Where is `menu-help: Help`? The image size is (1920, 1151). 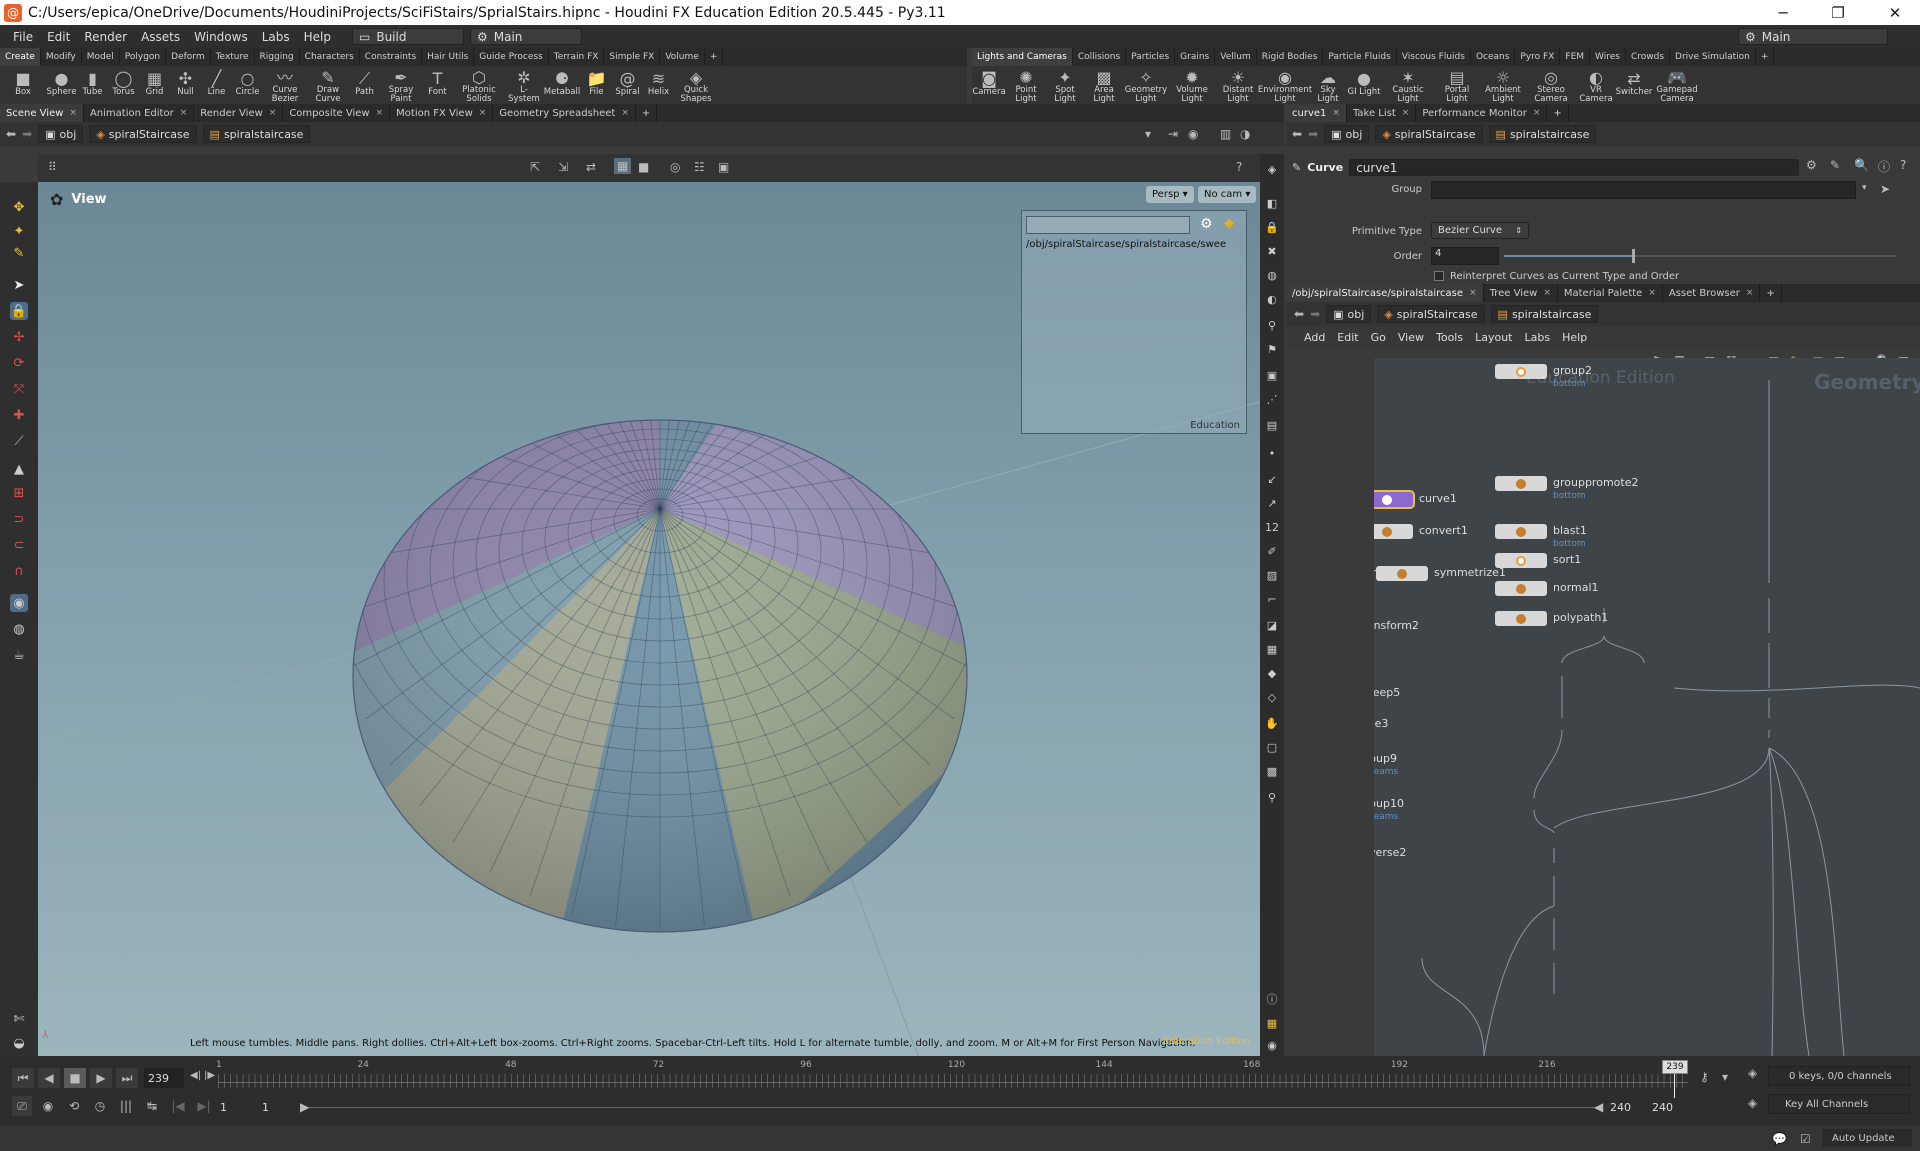
menu-help: Help is located at coordinates (317, 37).